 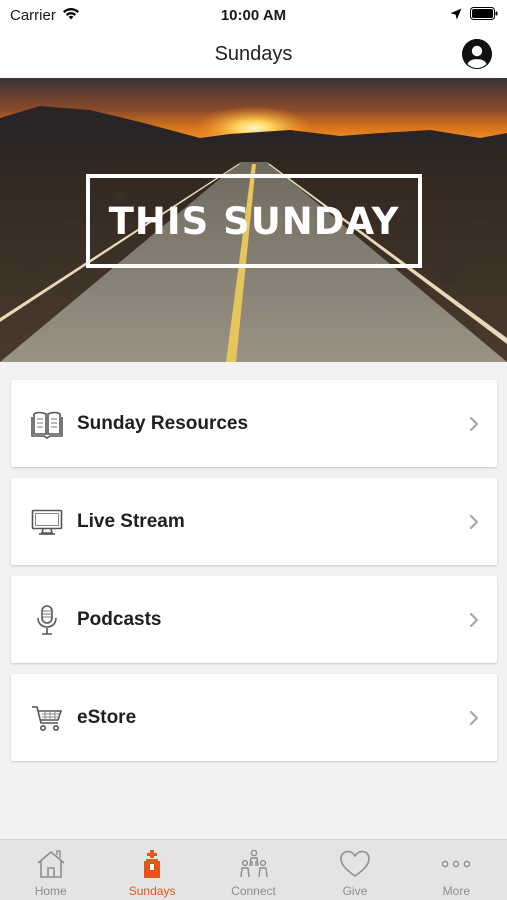 I want to click on tab-label: Sundays, so click(x=152, y=891).